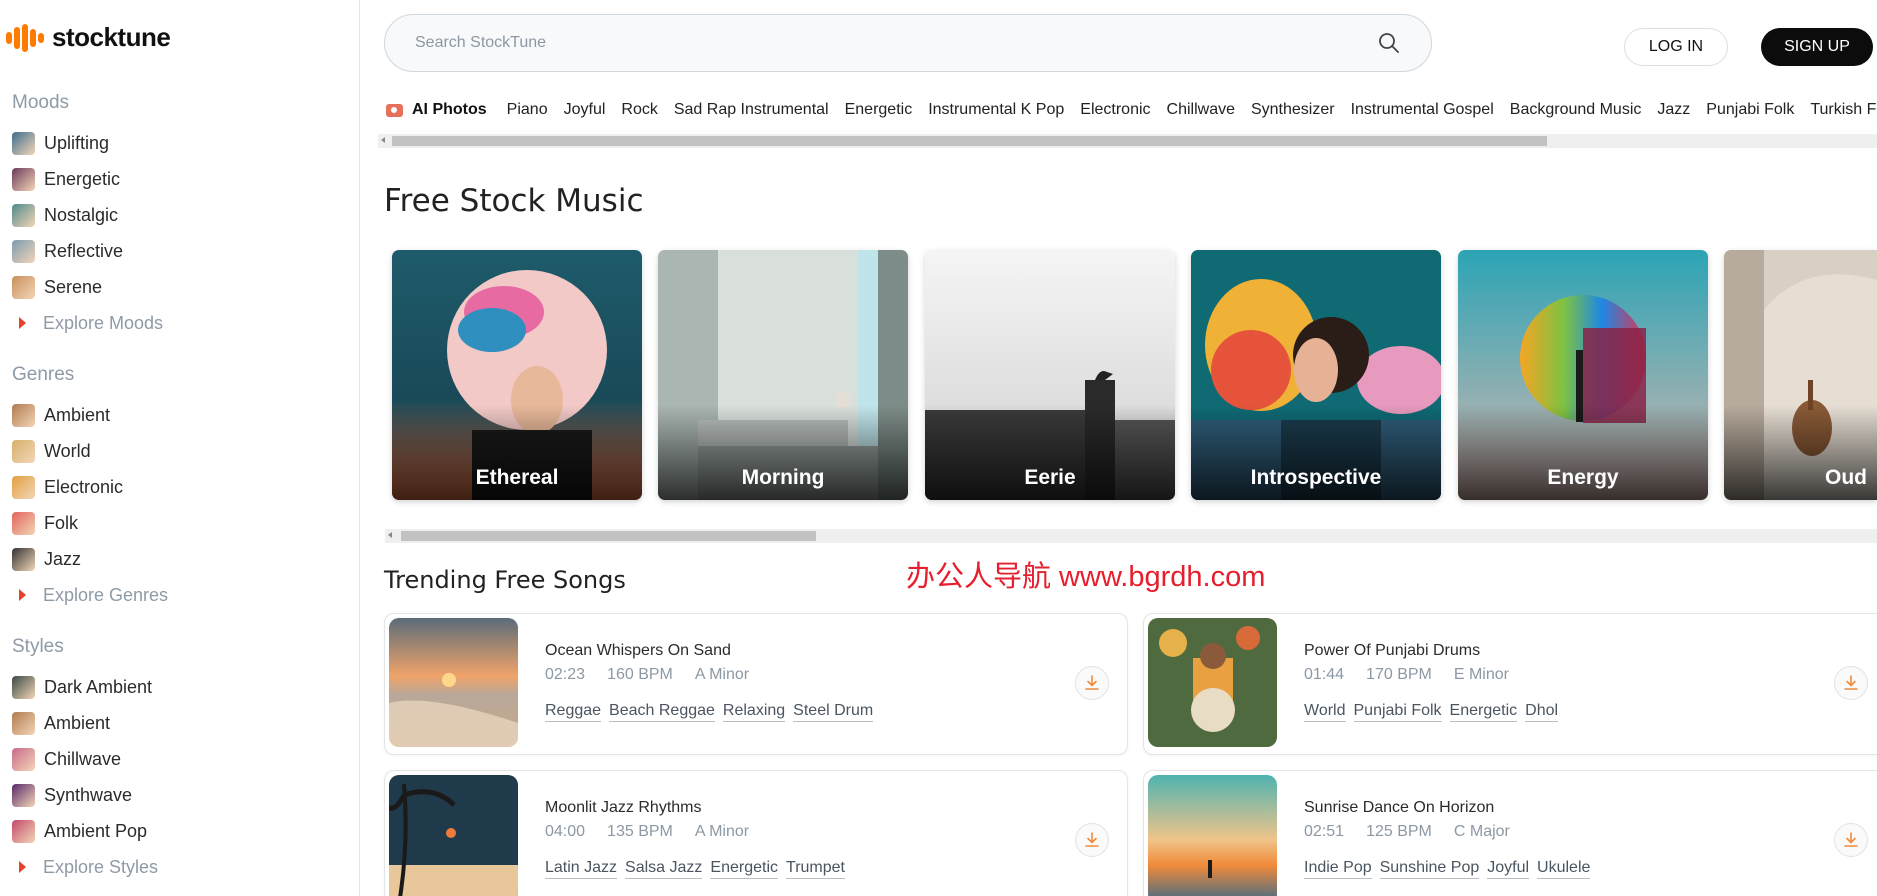 This screenshot has height=896, width=1877. What do you see at coordinates (101, 866) in the screenshot?
I see `explore-styles-label: Explore Styles` at bounding box center [101, 866].